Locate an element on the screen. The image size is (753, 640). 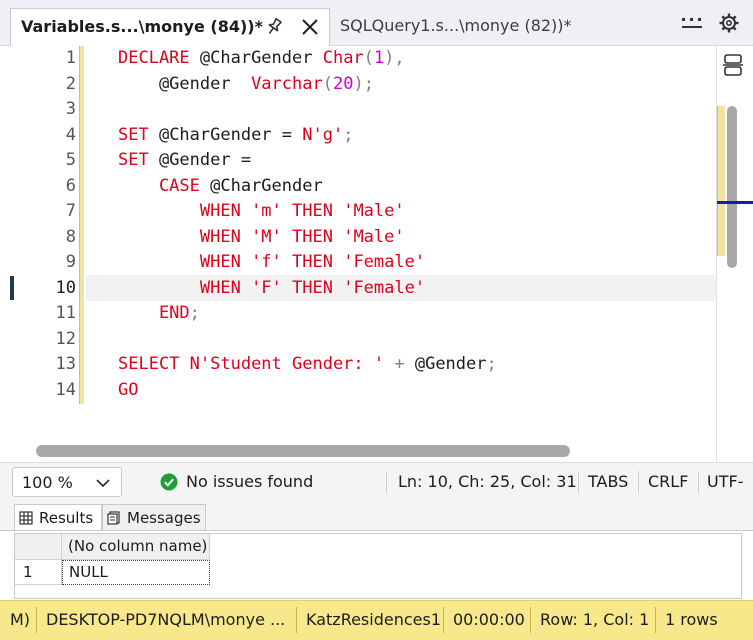
code-line: SELECT N'Student Gender: ' + @Gender; is located at coordinates (413, 365).